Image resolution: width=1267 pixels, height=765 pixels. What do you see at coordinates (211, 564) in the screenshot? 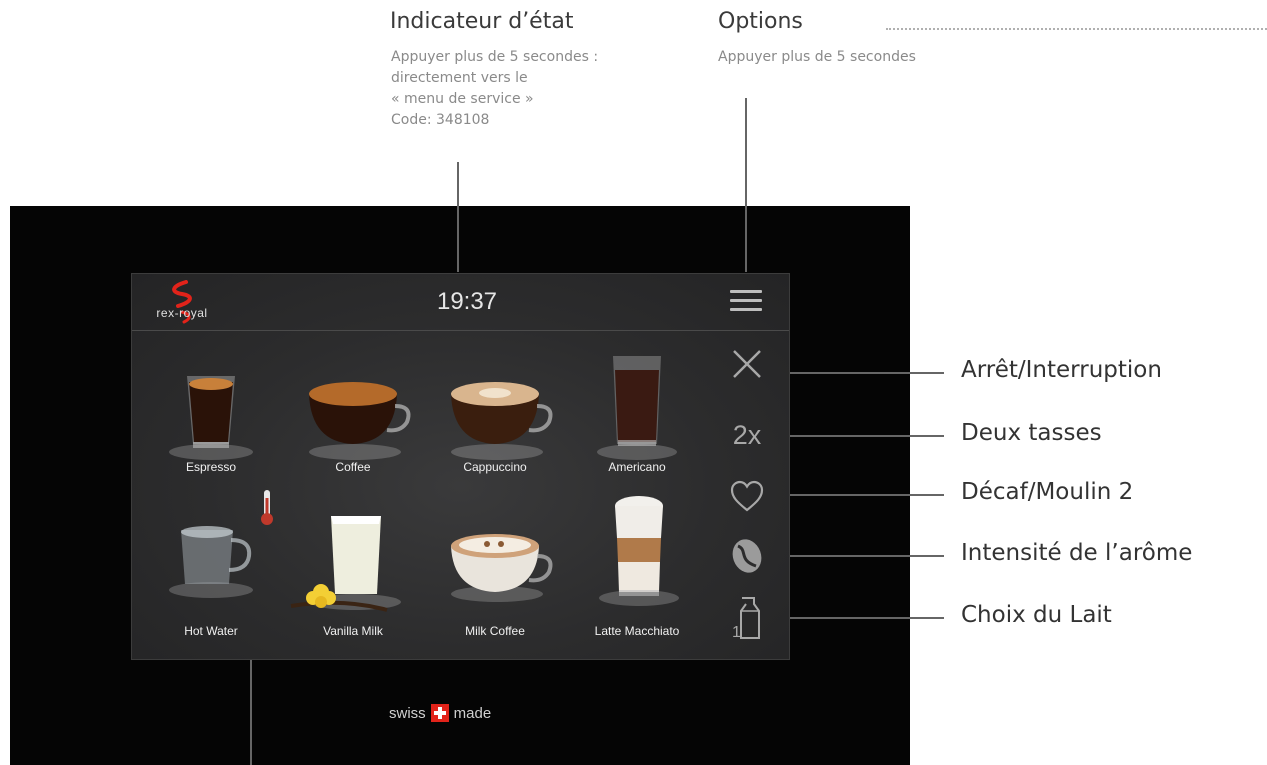
I see `drink-tile-hot-water: Hot Water` at bounding box center [211, 564].